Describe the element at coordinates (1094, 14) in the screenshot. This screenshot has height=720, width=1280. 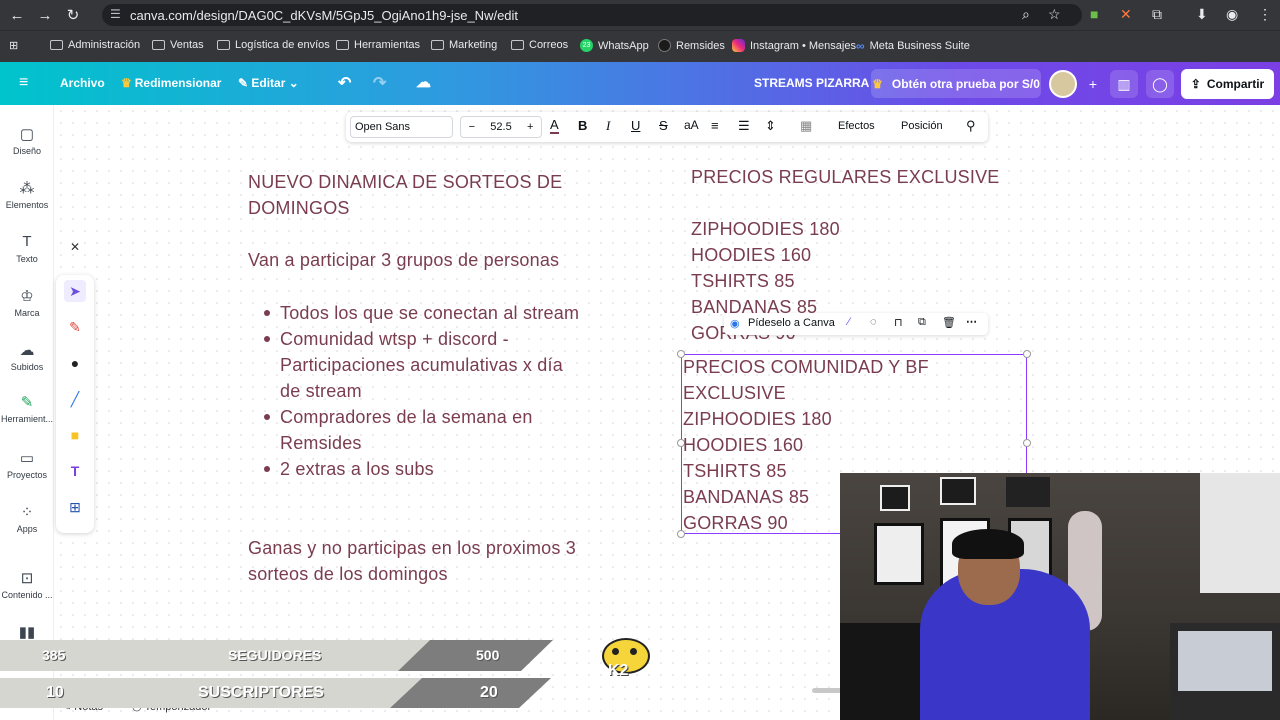
I see `extension-icon: ■` at that location.